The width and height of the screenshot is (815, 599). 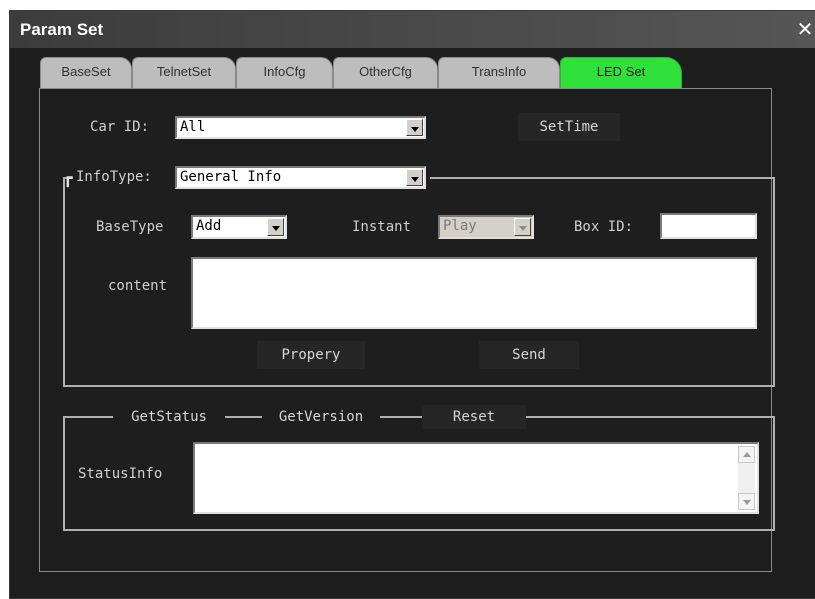 What do you see at coordinates (120, 127) in the screenshot?
I see `car-id-label: Car ID:` at bounding box center [120, 127].